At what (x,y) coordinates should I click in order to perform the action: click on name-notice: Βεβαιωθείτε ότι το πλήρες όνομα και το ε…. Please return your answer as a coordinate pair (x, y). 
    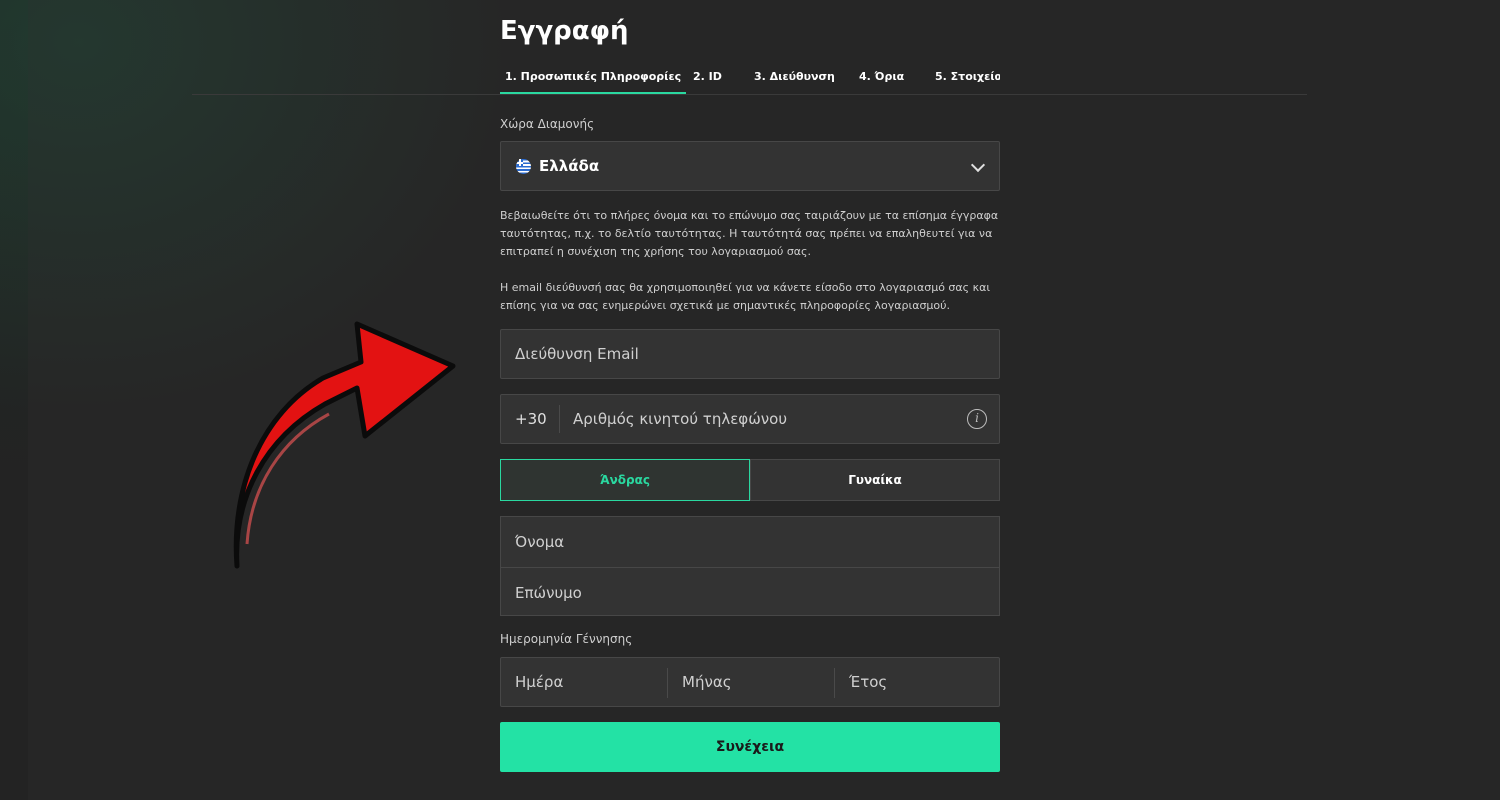
    Looking at the image, I should click on (749, 233).